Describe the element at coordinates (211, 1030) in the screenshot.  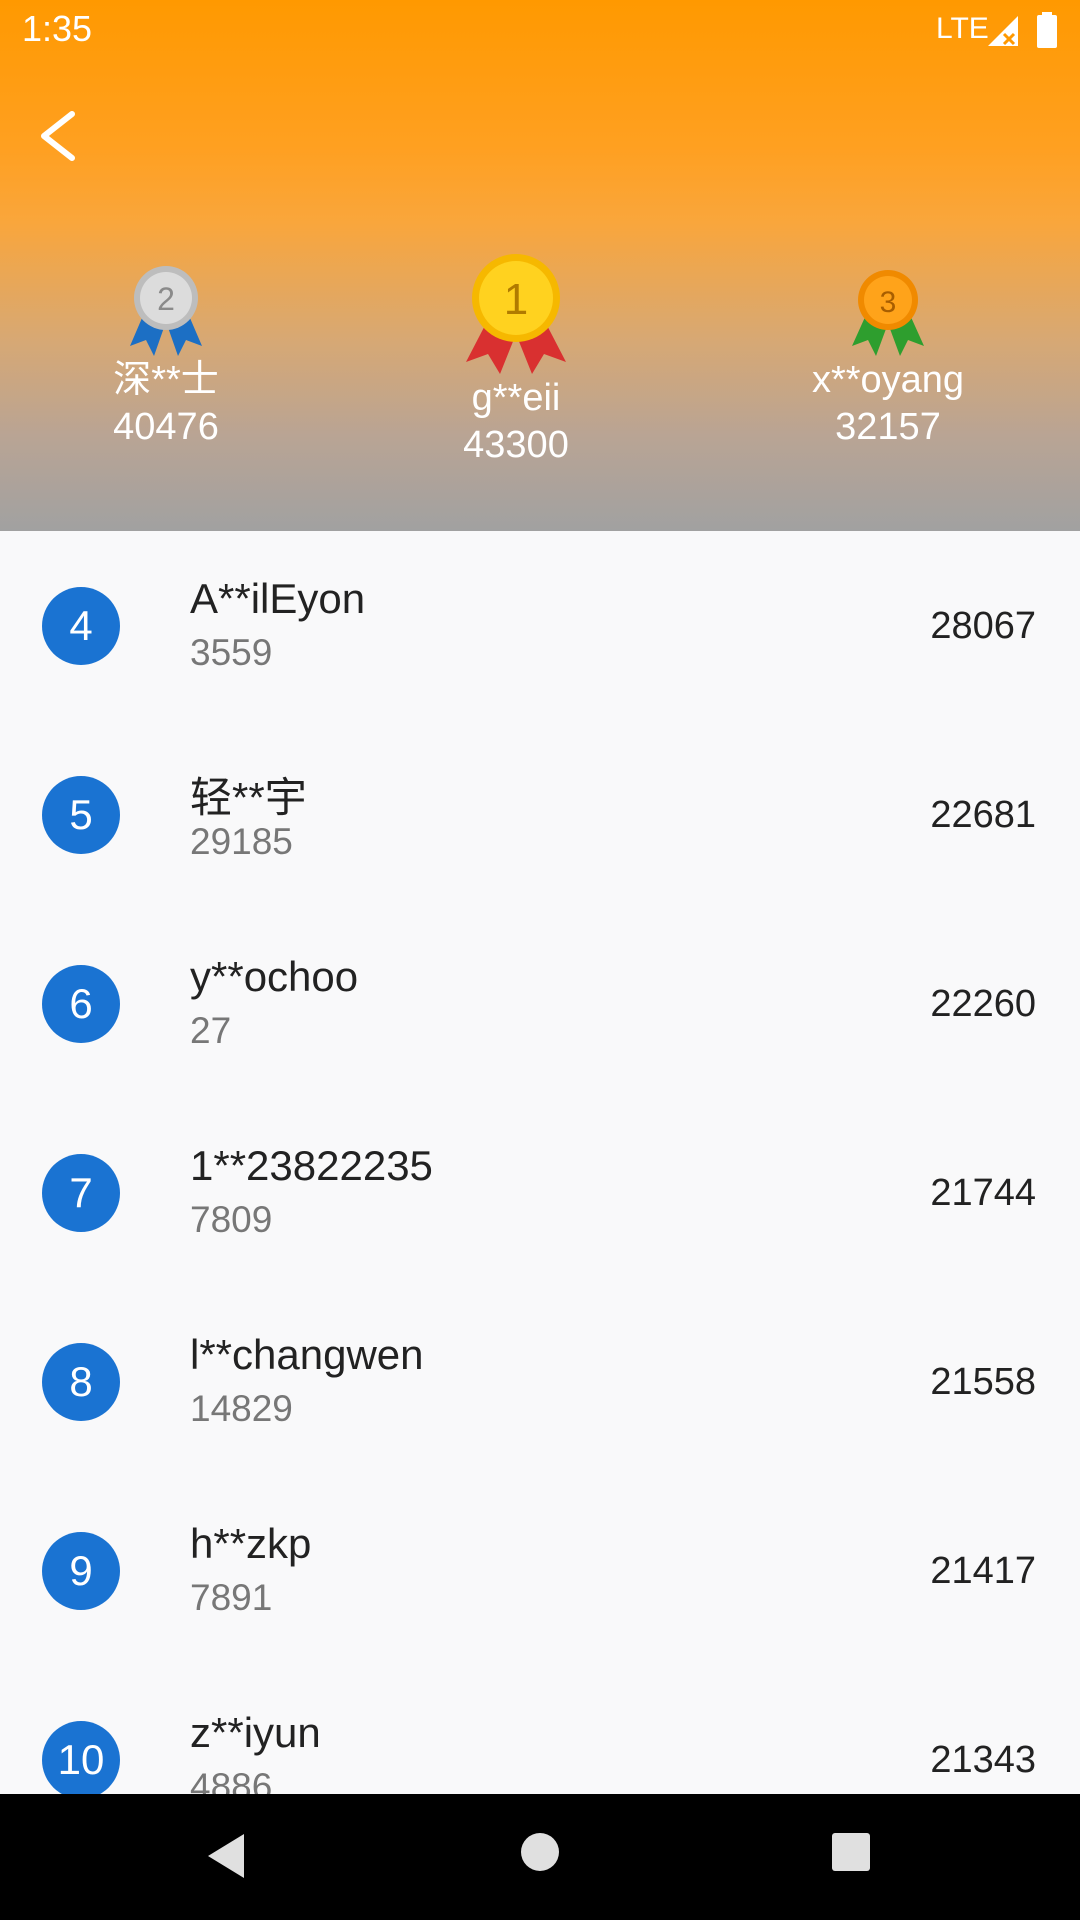
I see `user-sub-value: 27` at that location.